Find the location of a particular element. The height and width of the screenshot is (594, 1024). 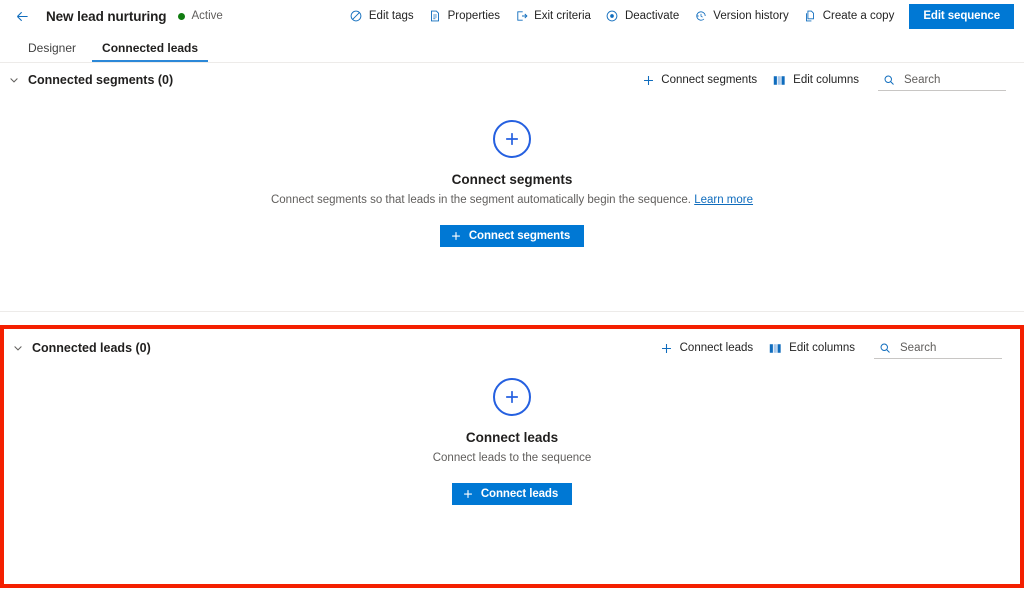

connected-leads-toolbar: Connect leads Edit columns is located at coordinates (827, 348).